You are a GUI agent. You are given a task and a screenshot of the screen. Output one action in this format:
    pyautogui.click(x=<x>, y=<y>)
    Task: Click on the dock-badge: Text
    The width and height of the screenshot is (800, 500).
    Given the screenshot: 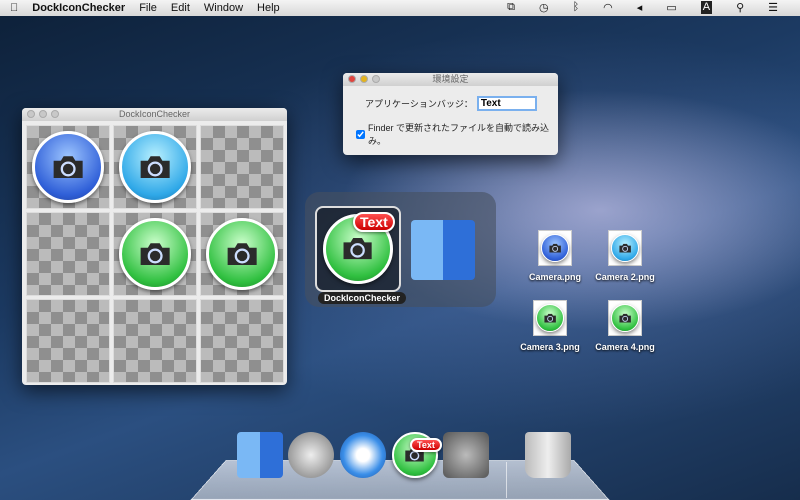 What is the action you would take?
    pyautogui.click(x=426, y=445)
    